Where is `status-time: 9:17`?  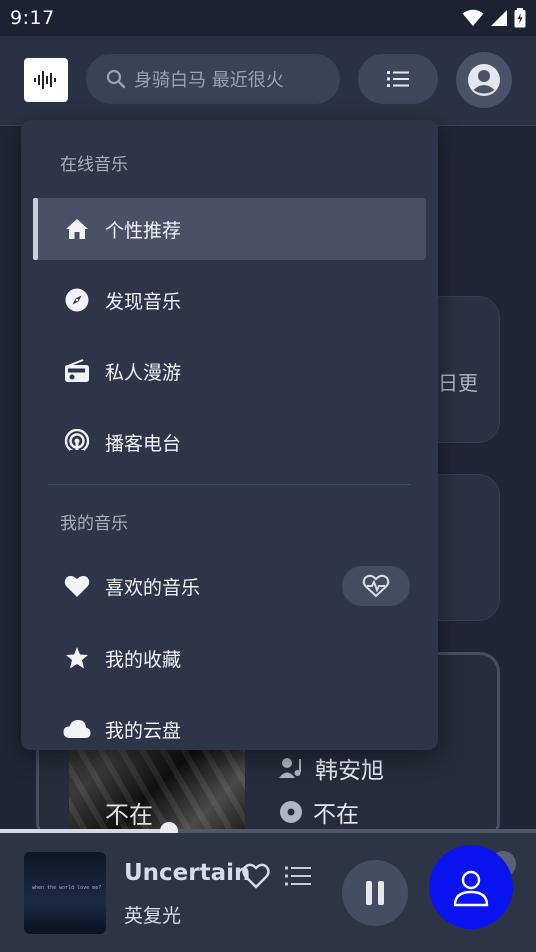 status-time: 9:17 is located at coordinates (32, 18).